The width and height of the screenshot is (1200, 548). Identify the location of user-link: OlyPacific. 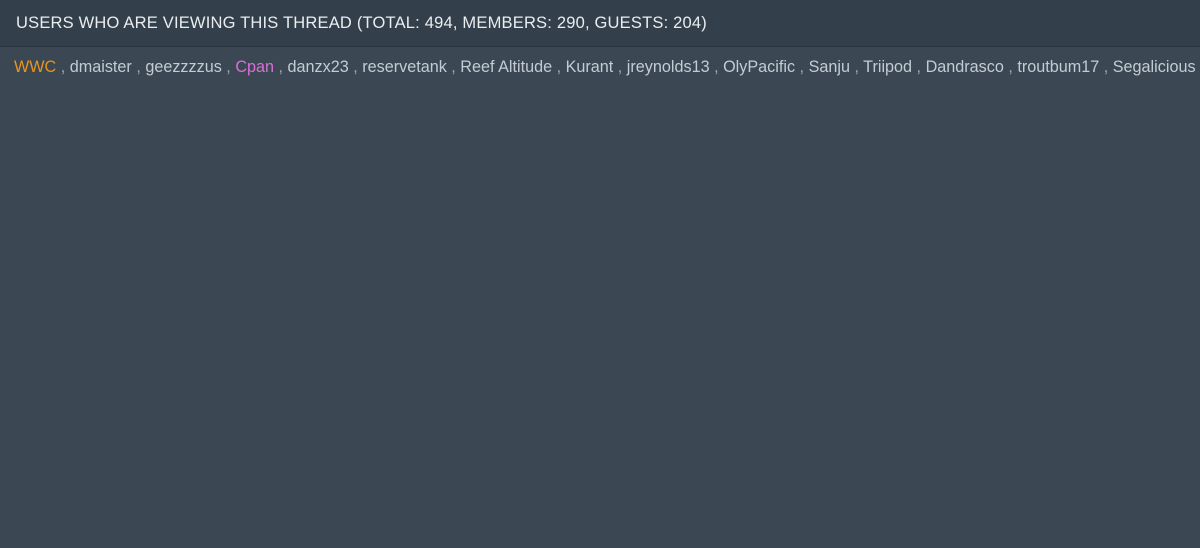
(759, 67).